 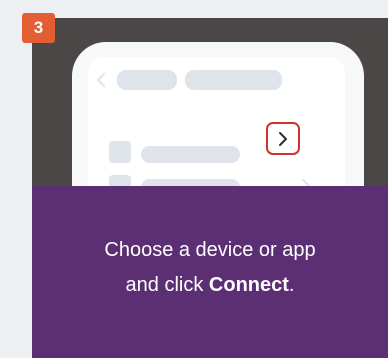 I want to click on chevron-right-icon, so click(x=283, y=138).